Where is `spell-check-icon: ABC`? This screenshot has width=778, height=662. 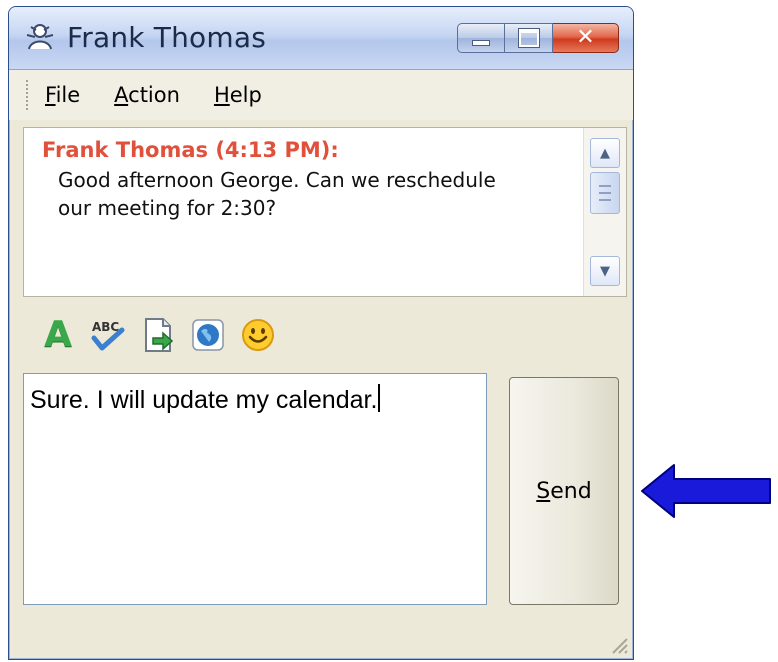 spell-check-icon: ABC is located at coordinates (108, 335).